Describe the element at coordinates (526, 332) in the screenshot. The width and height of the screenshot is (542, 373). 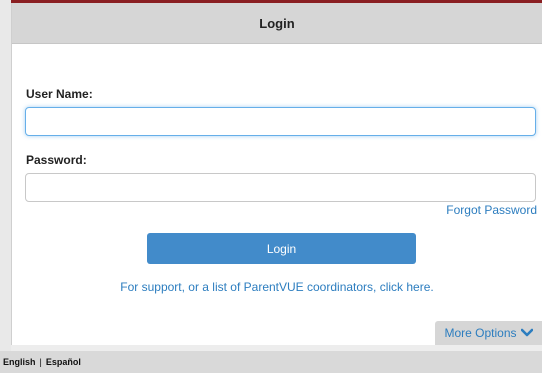
I see `chevron-down-icon` at that location.